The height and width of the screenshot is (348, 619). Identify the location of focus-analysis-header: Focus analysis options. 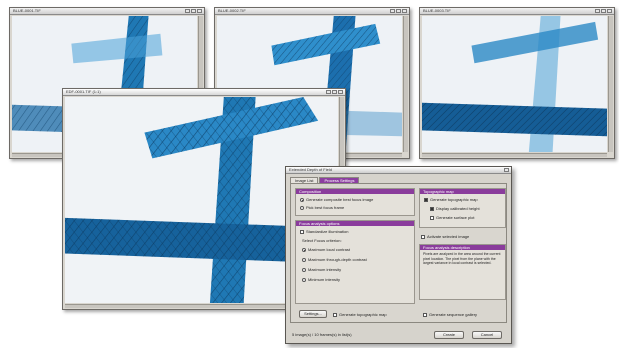
(355, 223).